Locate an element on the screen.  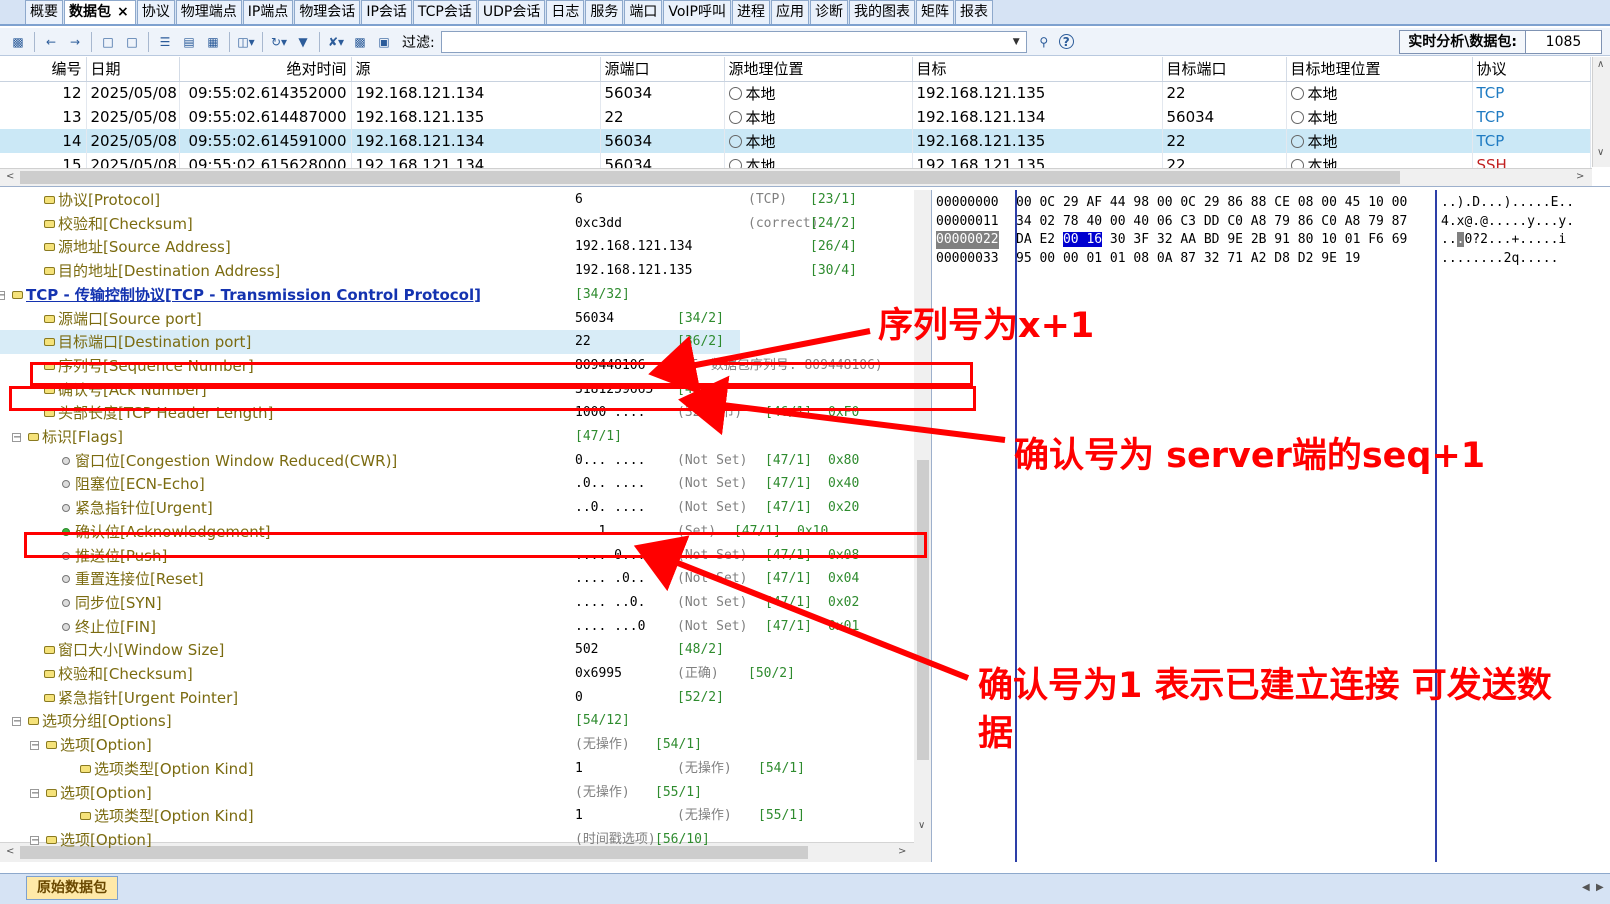
column-header: 源端口 is located at coordinates (662, 69).